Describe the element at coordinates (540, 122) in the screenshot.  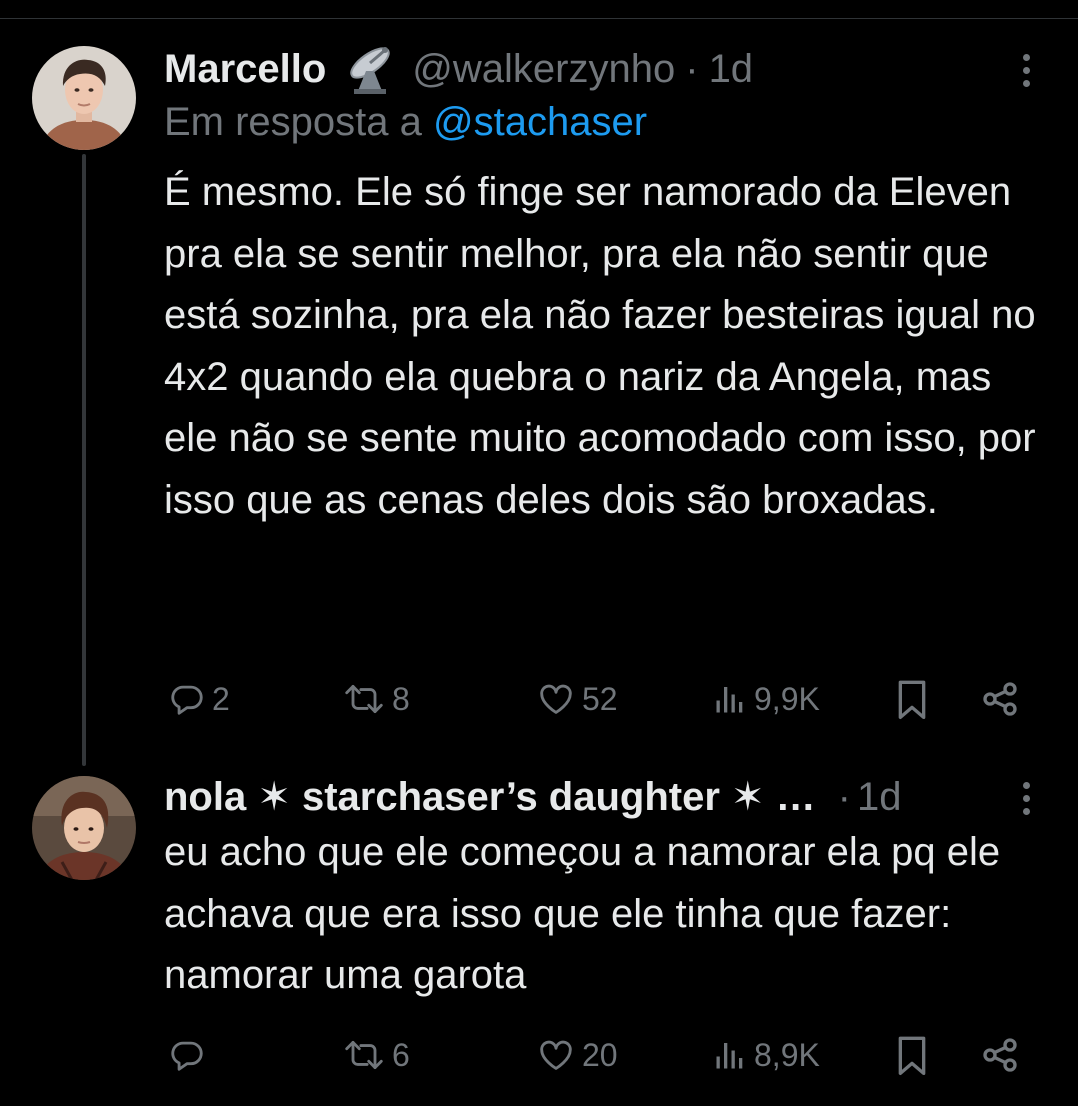
I see `reply-mention-link: @stachaser` at that location.